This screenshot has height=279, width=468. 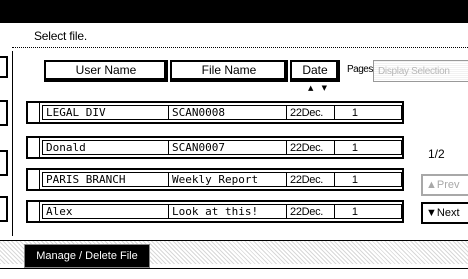 I want to click on file-row: Alex Look at this! 22Dec. 1, so click(x=215, y=211).